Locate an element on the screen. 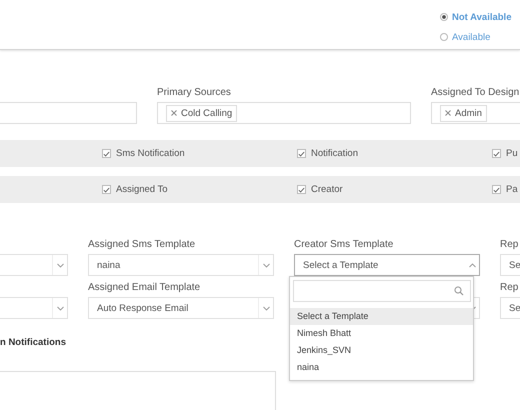 The height and width of the screenshot is (410, 520). field-label: Assigned Email Template is located at coordinates (145, 288).